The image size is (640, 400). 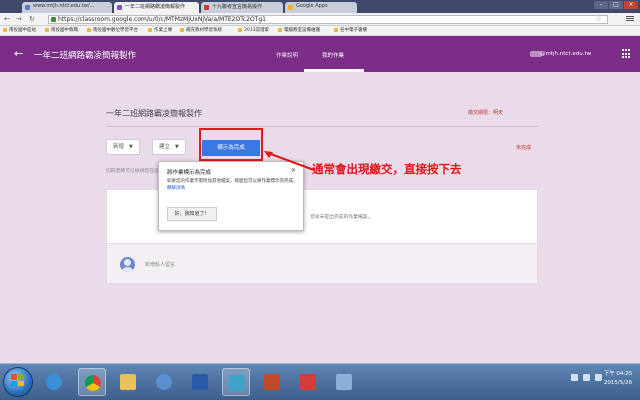 What do you see at coordinates (160, 30) in the screenshot?
I see `bookmark-item: 作業上傳` at bounding box center [160, 30].